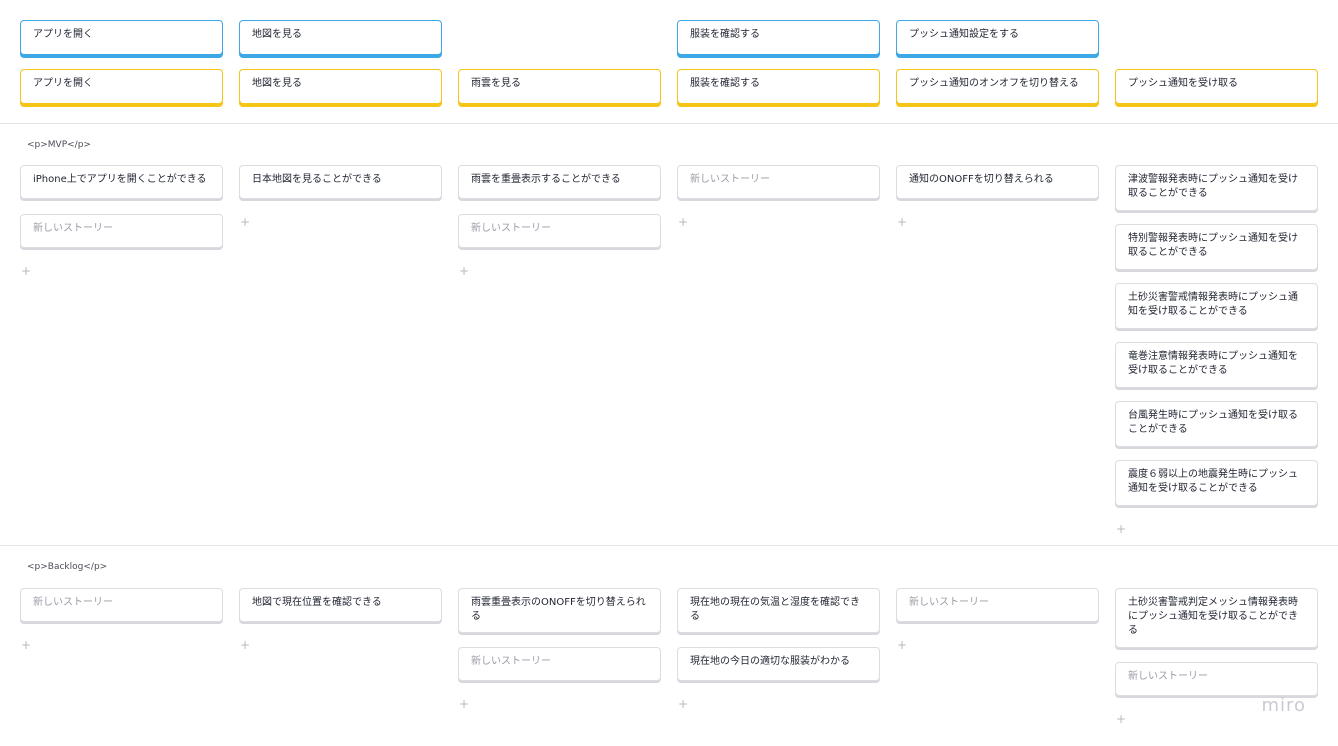 The height and width of the screenshot is (746, 1338). Describe the element at coordinates (997, 37) in the screenshot. I see `activity-card-push-settings: プッシュ通知設定をする` at that location.